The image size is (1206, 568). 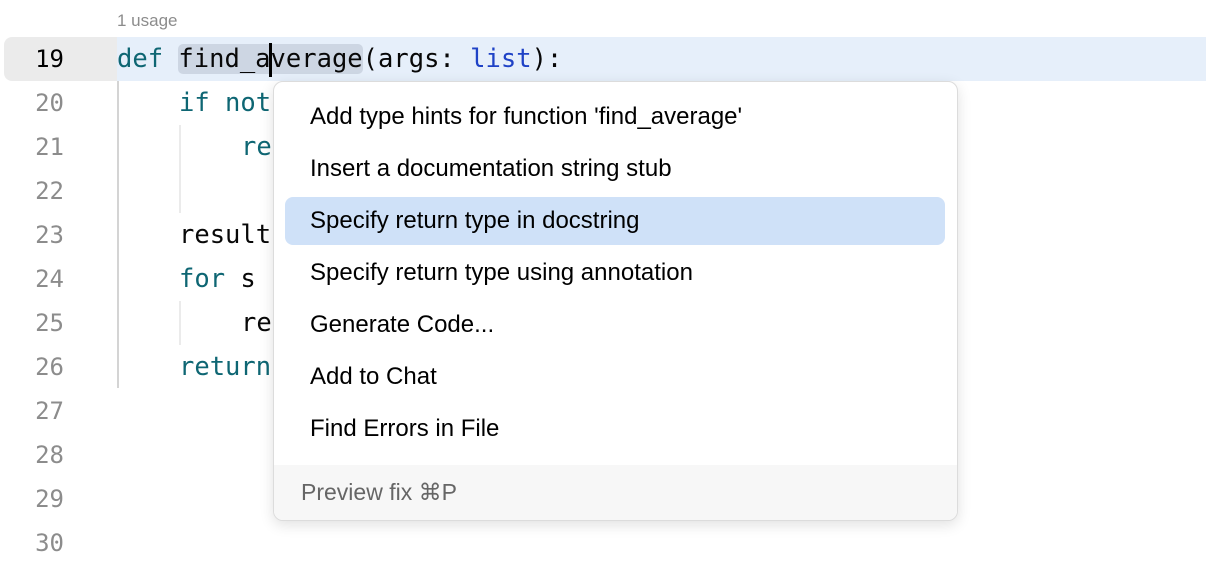 I want to click on code-text: (args:, so click(x=416, y=59).